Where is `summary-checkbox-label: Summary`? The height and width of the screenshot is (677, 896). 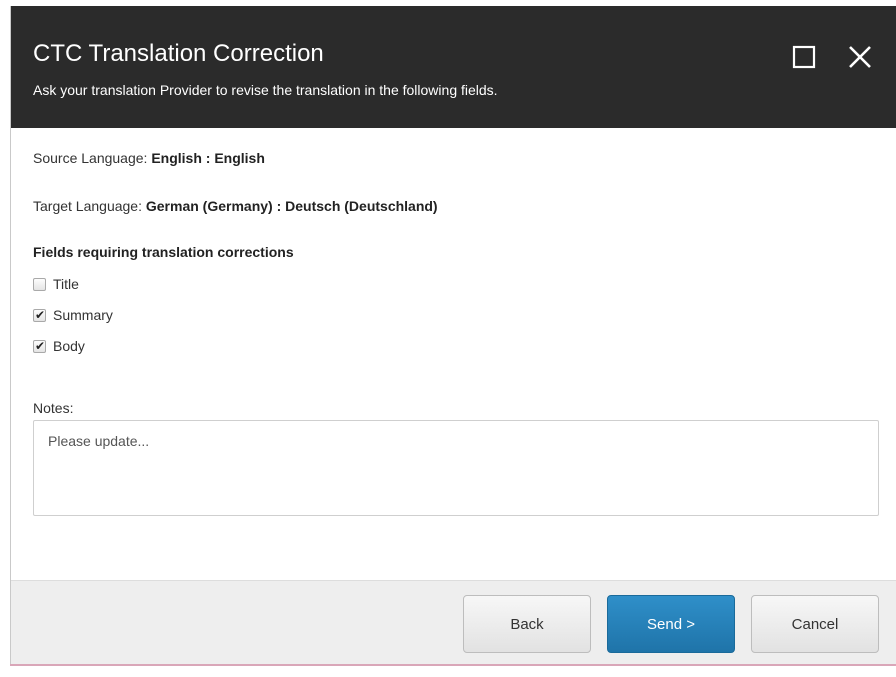 summary-checkbox-label: Summary is located at coordinates (83, 315).